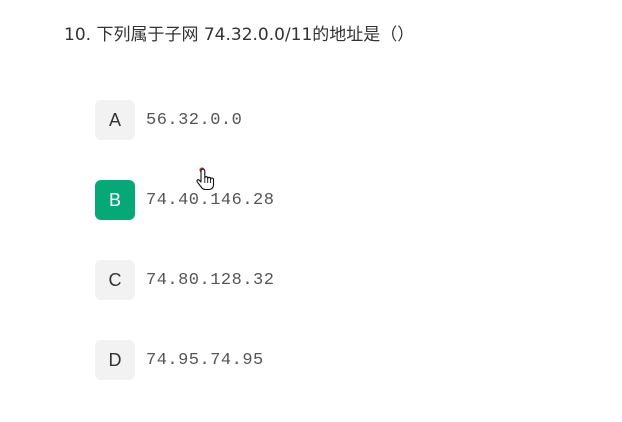 The width and height of the screenshot is (622, 422). What do you see at coordinates (239, 35) in the screenshot?
I see `question-text: 10. 下列属于子网 74.32.0.0/11的地址是（）` at bounding box center [239, 35].